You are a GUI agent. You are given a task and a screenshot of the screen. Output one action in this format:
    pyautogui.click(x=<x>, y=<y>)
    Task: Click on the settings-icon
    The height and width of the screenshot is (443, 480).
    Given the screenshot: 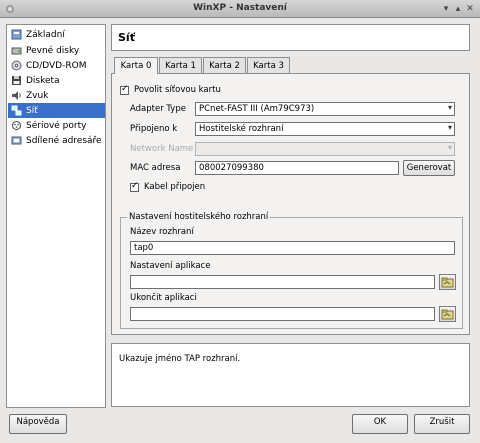 What is the action you would take?
    pyautogui.click(x=16, y=34)
    